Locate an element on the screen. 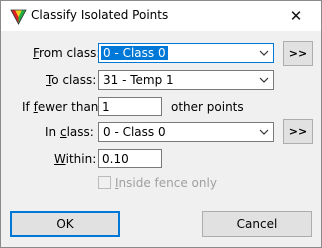 The image size is (322, 248). within-input: 0.10 is located at coordinates (130, 158).